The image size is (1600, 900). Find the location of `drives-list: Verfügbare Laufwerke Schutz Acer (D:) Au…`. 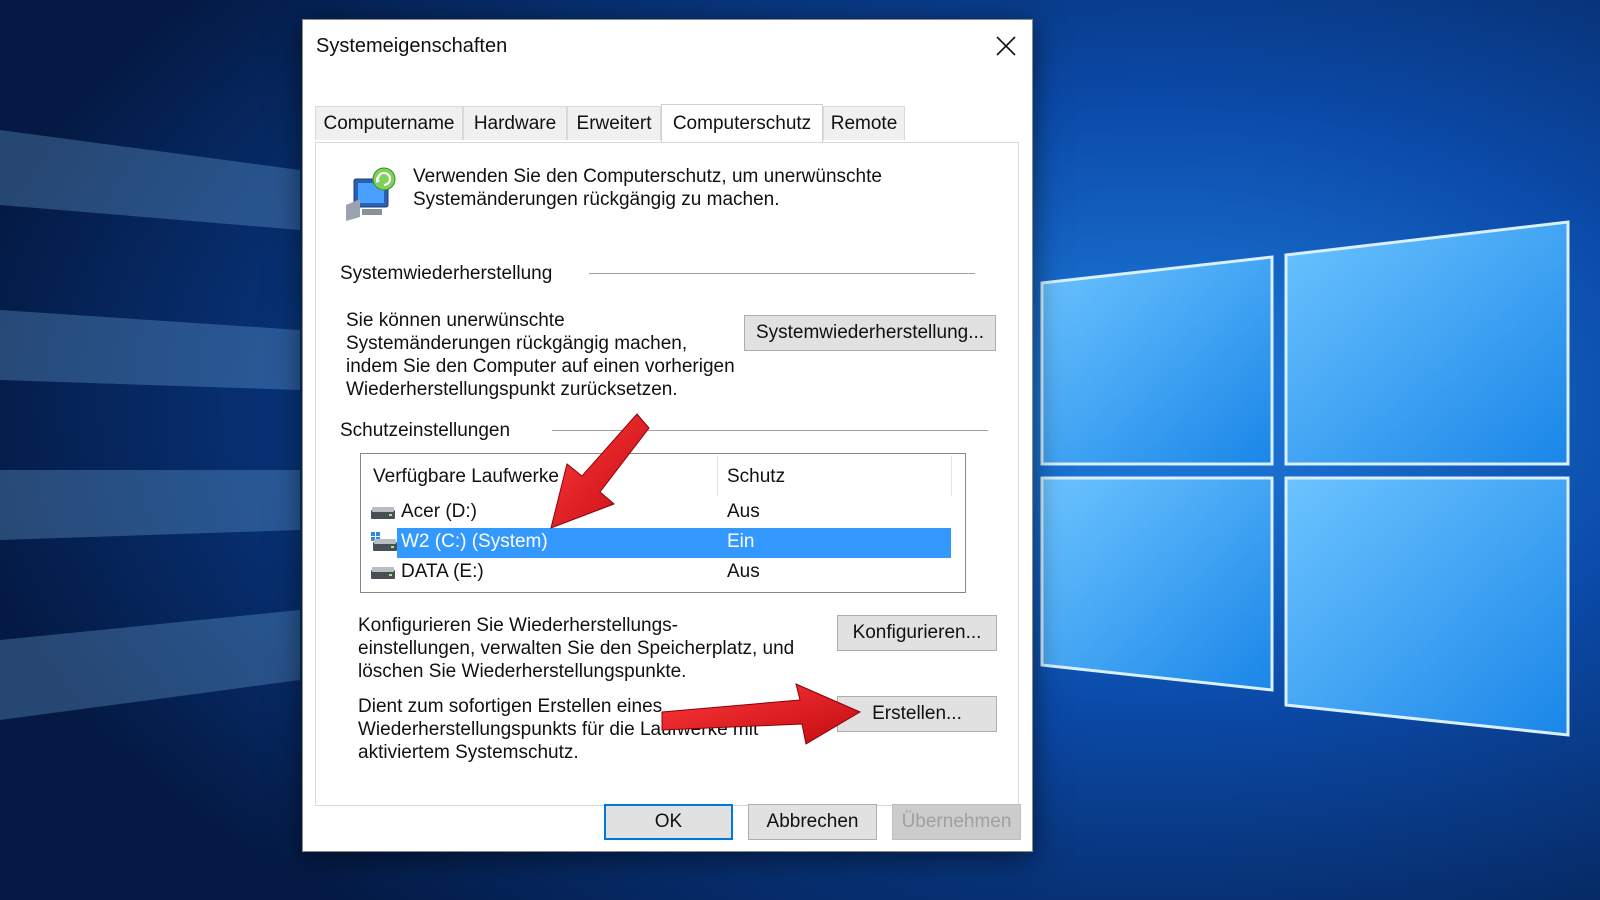

drives-list: Verfügbare Laufwerke Schutz Acer (D:) Au… is located at coordinates (663, 523).